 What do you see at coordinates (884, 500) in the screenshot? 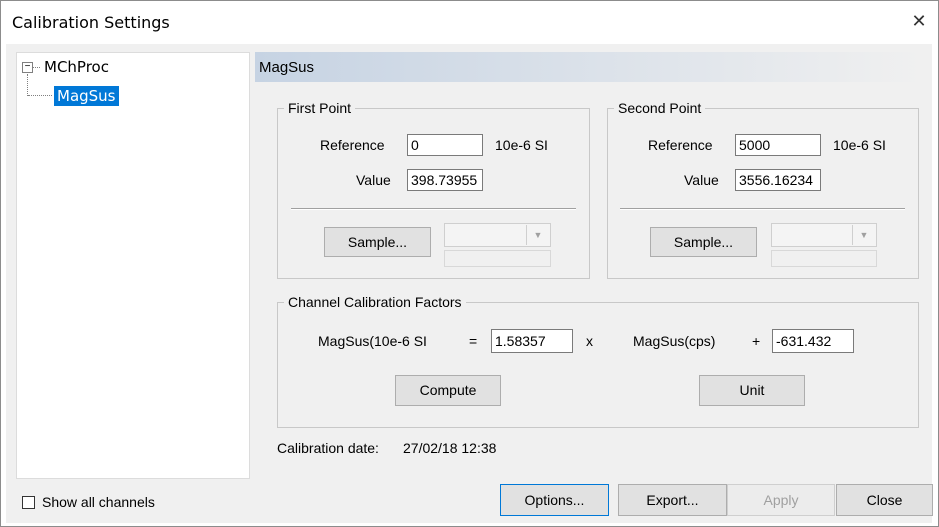
I see `close-button: Close` at bounding box center [884, 500].